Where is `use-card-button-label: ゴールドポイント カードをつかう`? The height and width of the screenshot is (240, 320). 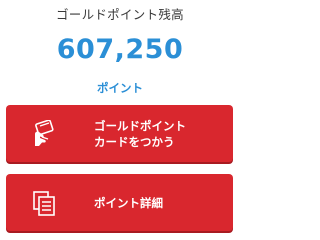 use-card-button-label: ゴールドポイント カードをつかう is located at coordinates (140, 134).